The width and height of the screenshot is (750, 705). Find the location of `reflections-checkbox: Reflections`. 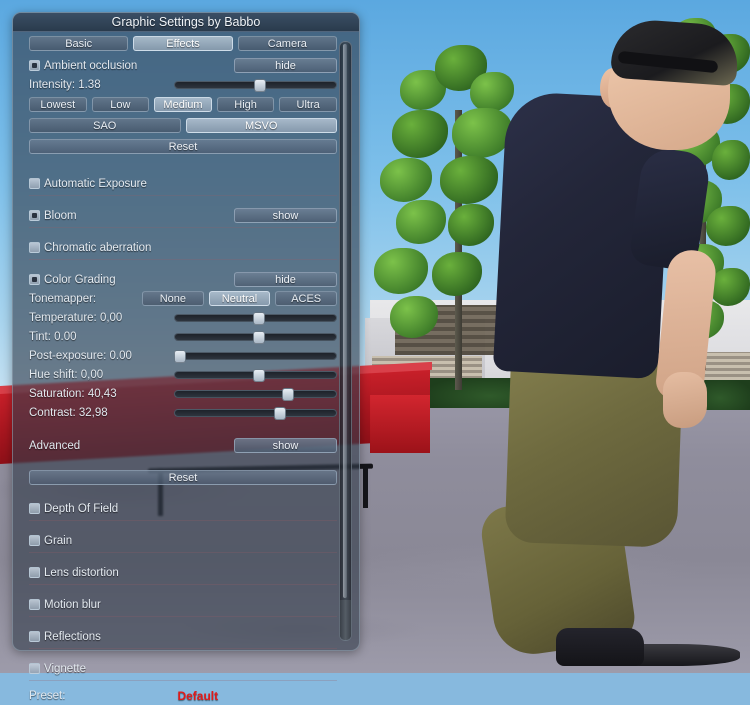

reflections-checkbox: Reflections is located at coordinates (65, 637).